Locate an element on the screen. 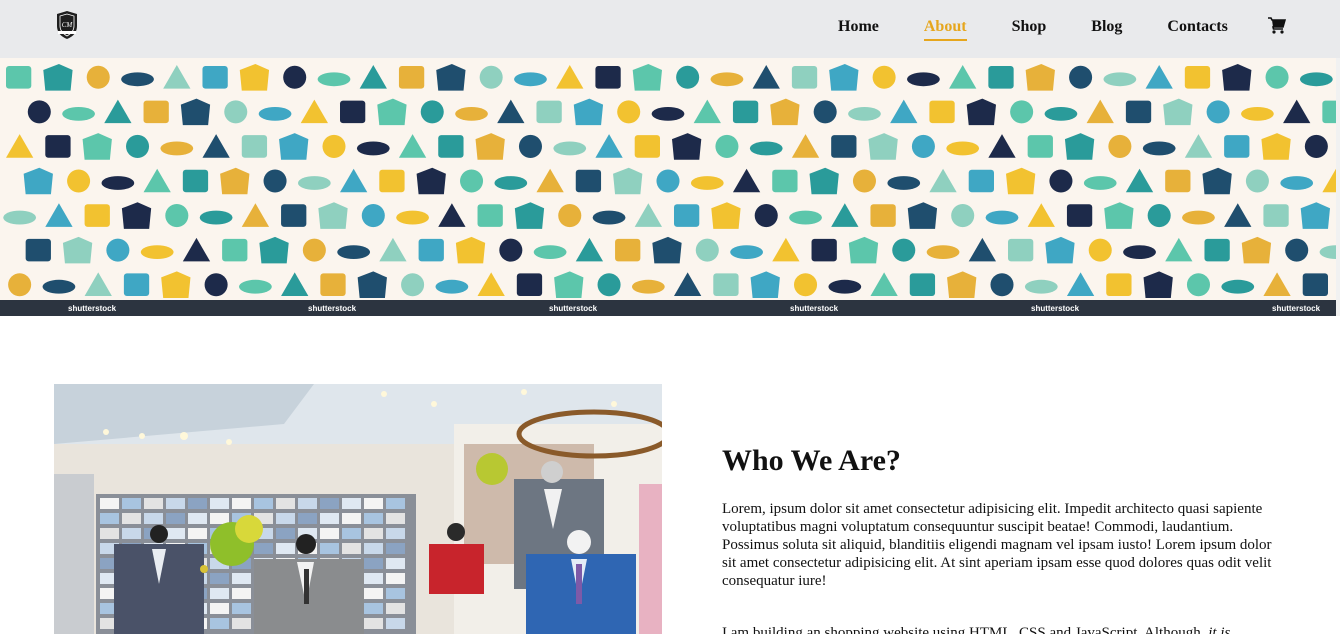 The width and height of the screenshot is (1340, 634). nav-home: Home is located at coordinates (858, 27).